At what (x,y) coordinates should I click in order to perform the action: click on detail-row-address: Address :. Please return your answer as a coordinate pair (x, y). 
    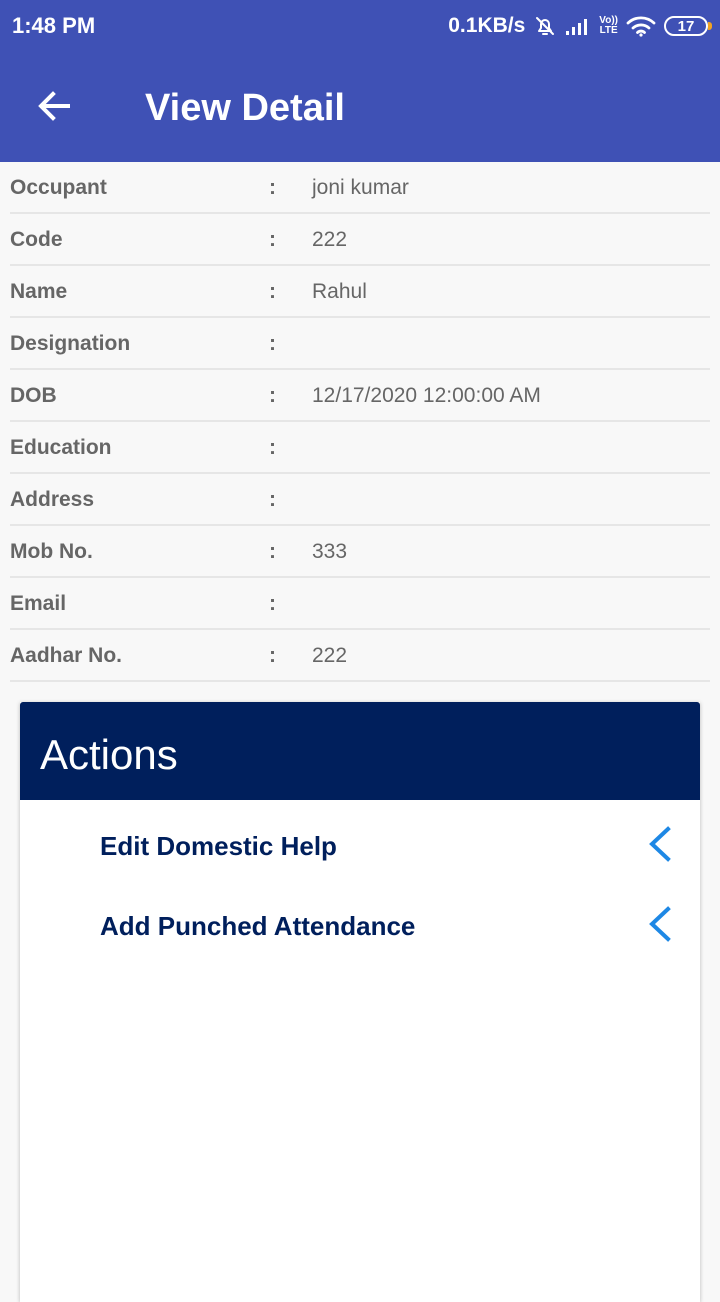
    Looking at the image, I should click on (360, 500).